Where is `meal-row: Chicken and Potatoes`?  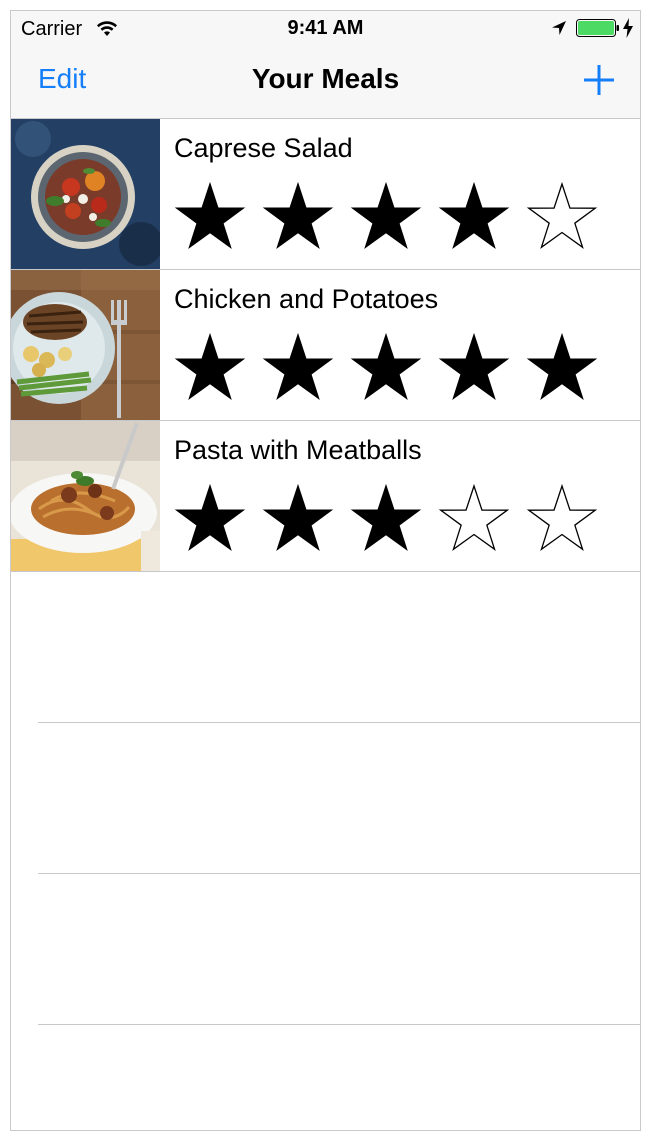
meal-row: Chicken and Potatoes is located at coordinates (325, 345).